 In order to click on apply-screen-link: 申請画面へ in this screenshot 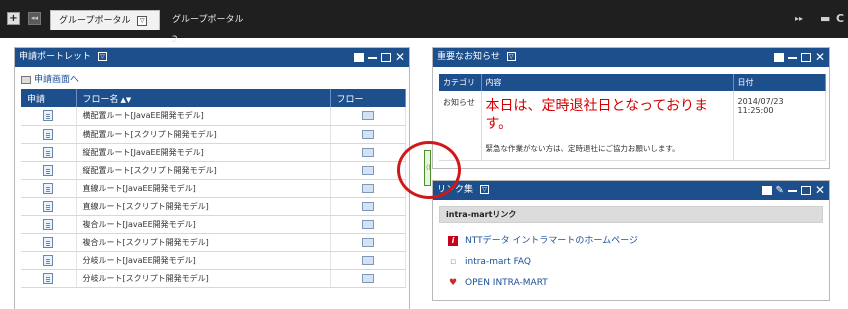, I will do `click(212, 80)`.